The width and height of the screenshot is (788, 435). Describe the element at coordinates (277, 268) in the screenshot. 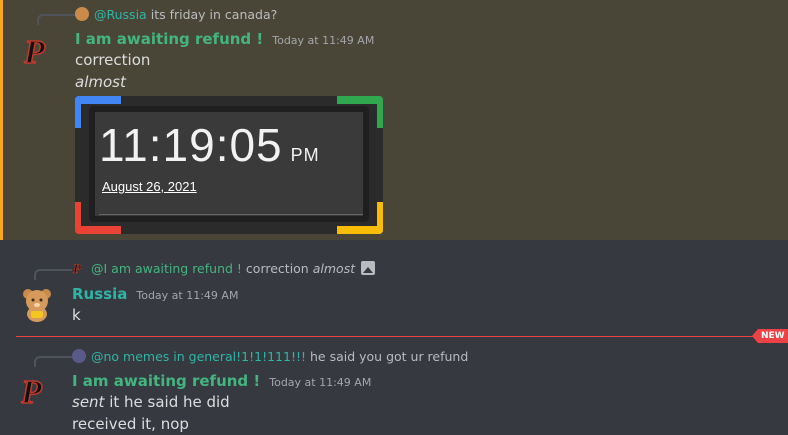

I see `reply-text: correction` at that location.